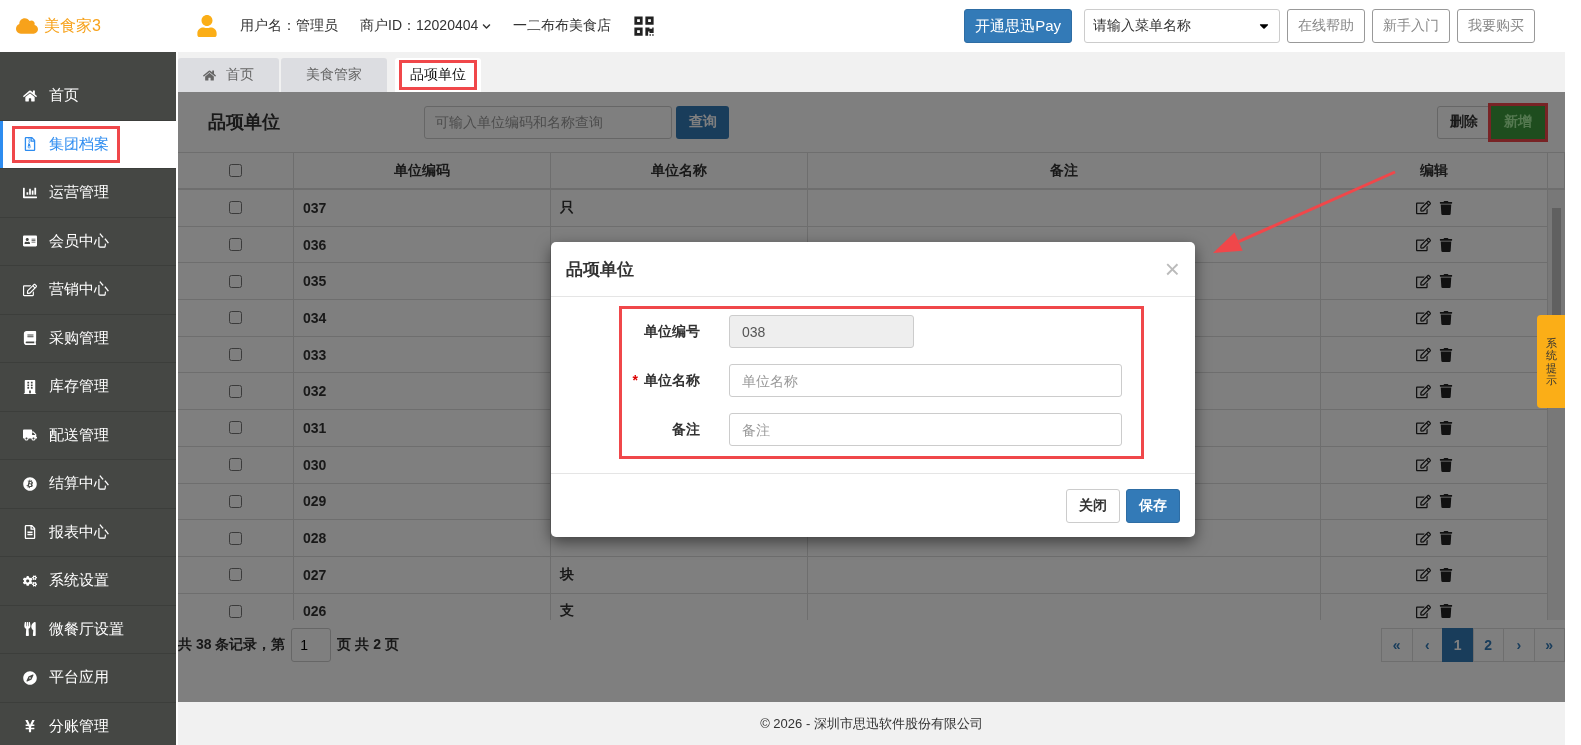  I want to click on name-cell: 支, so click(567, 611).